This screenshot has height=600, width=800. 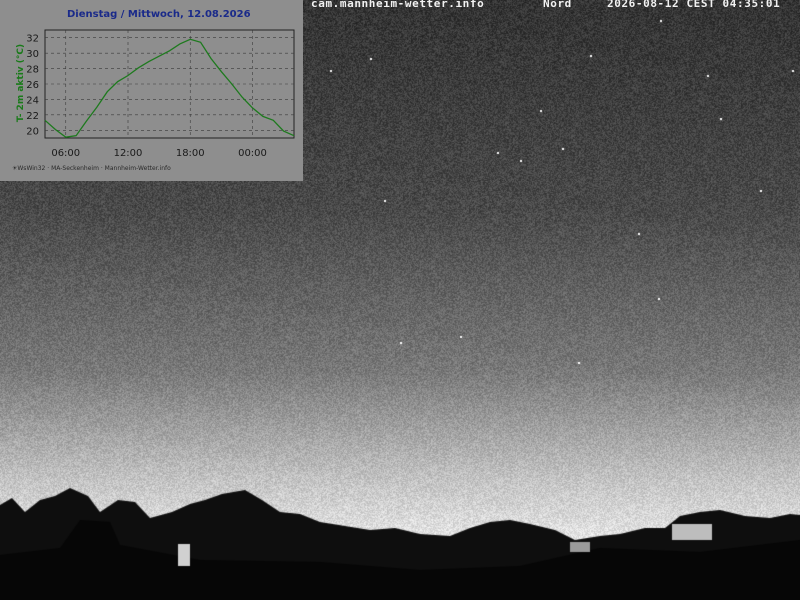 What do you see at coordinates (32, 39) in the screenshot?
I see `y-tick-label: 32` at bounding box center [32, 39].